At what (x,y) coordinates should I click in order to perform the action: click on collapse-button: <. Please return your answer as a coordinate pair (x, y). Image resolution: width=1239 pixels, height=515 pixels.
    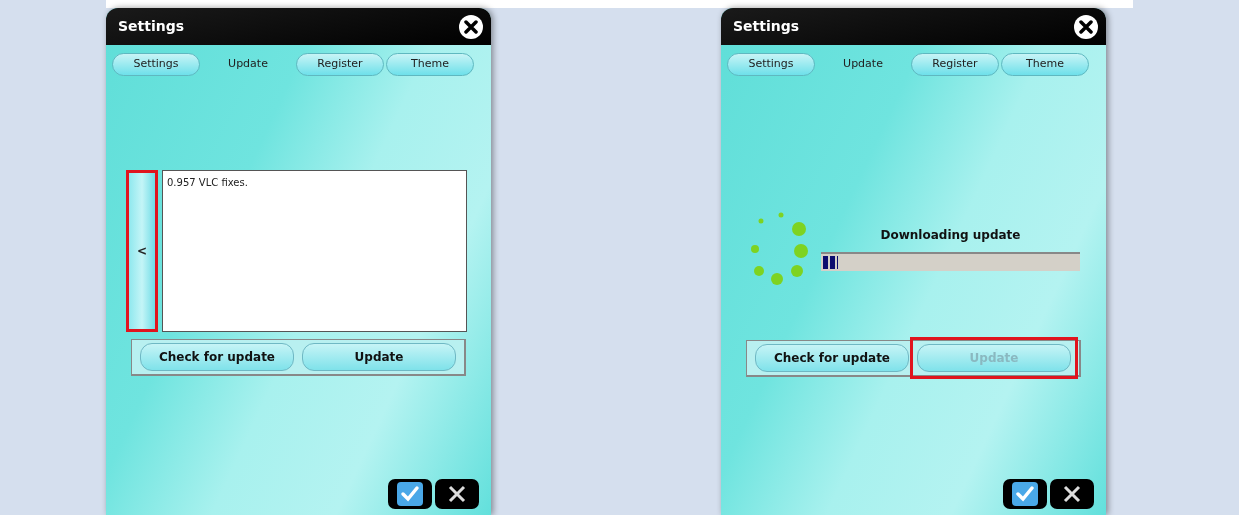
    Looking at the image, I should click on (142, 251).